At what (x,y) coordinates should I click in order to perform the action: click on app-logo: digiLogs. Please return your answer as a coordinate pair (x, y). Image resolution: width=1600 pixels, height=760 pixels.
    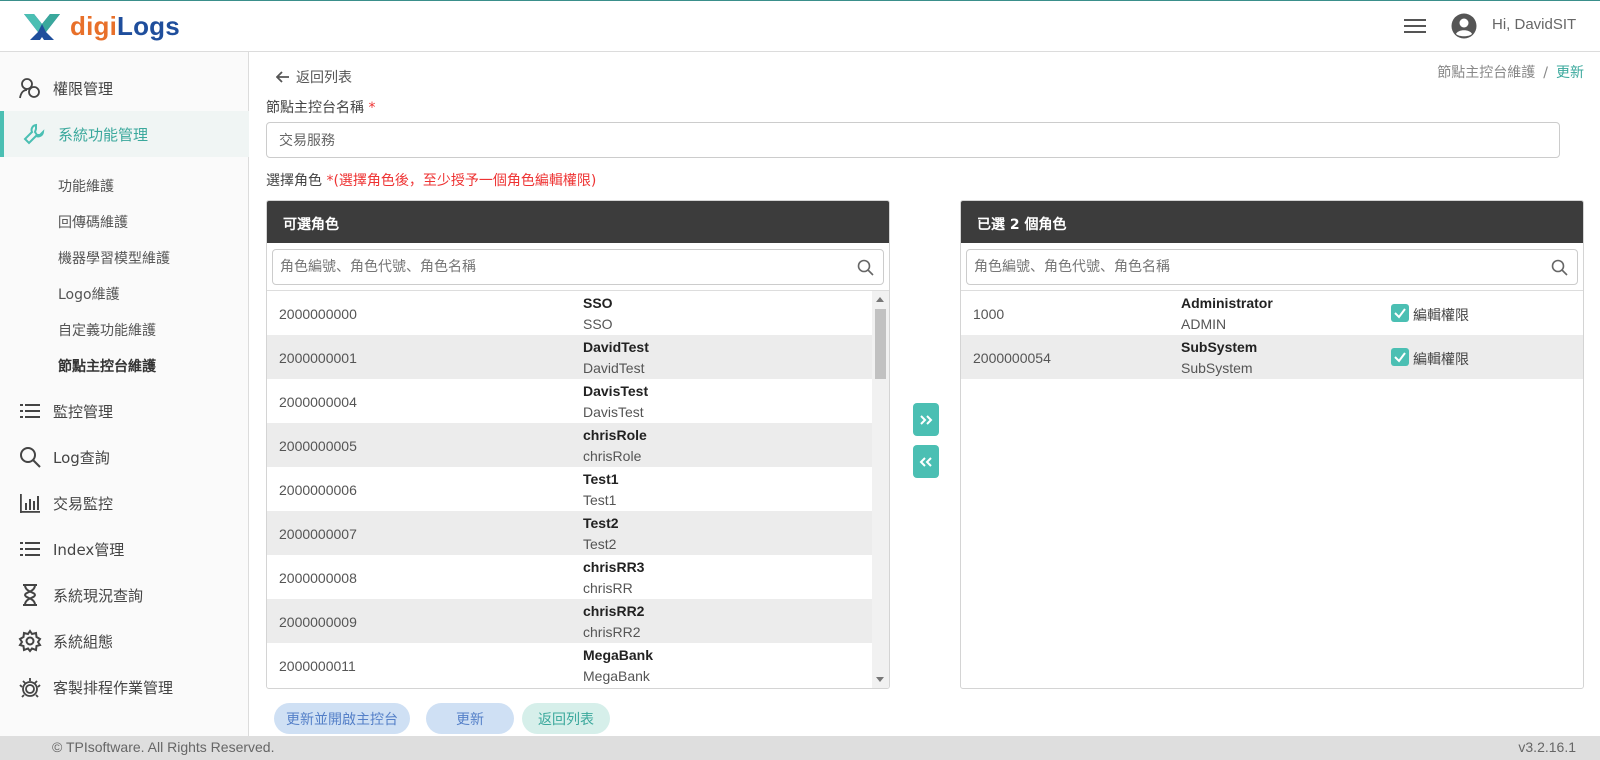
    Looking at the image, I should click on (101, 26).